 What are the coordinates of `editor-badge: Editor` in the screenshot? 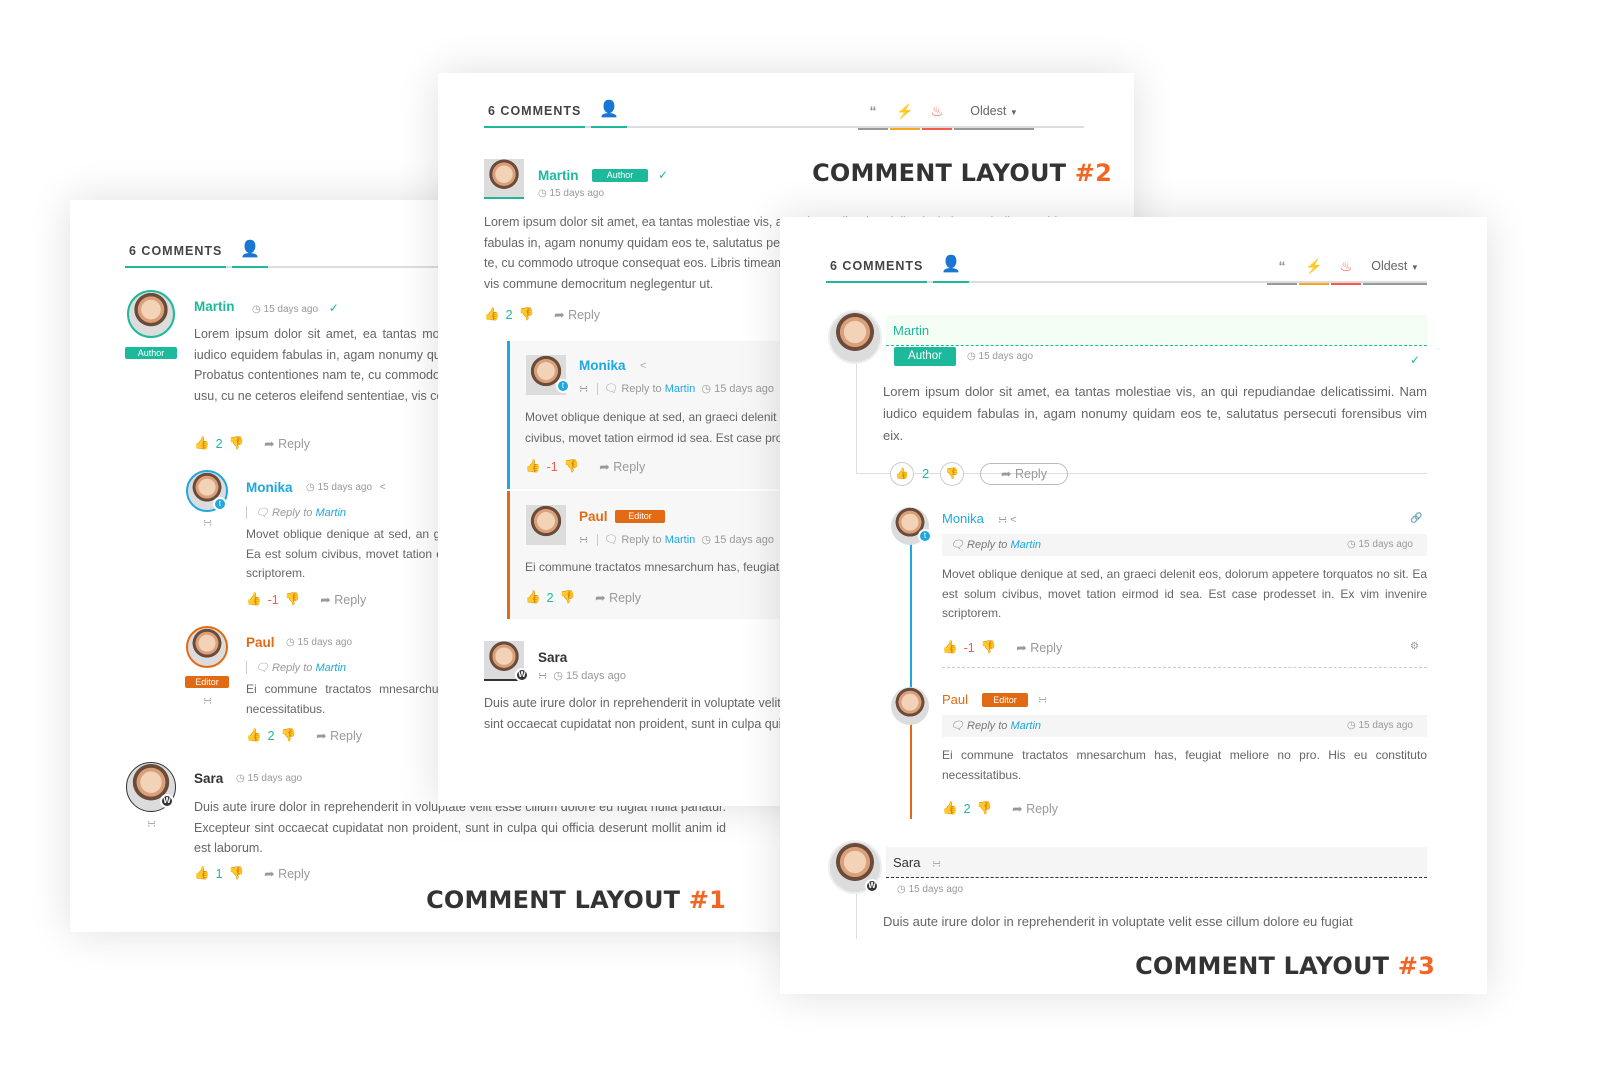 It's located at (1005, 700).